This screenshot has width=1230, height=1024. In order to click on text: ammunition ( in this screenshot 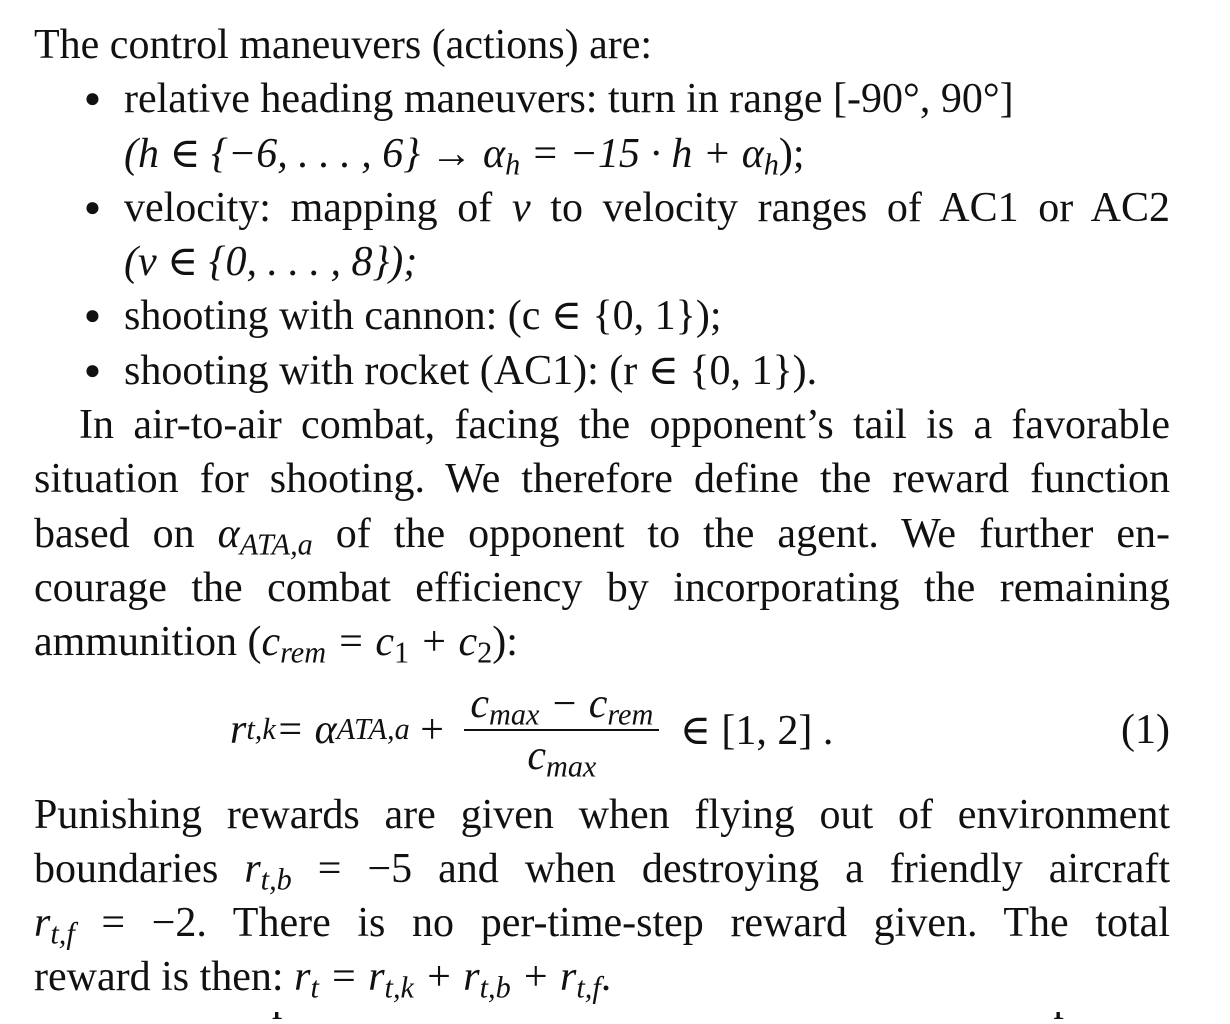, I will do `click(148, 642)`.